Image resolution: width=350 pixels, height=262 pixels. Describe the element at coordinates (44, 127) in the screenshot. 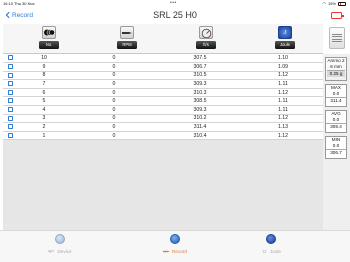

I see `cell-no: 2` at that location.